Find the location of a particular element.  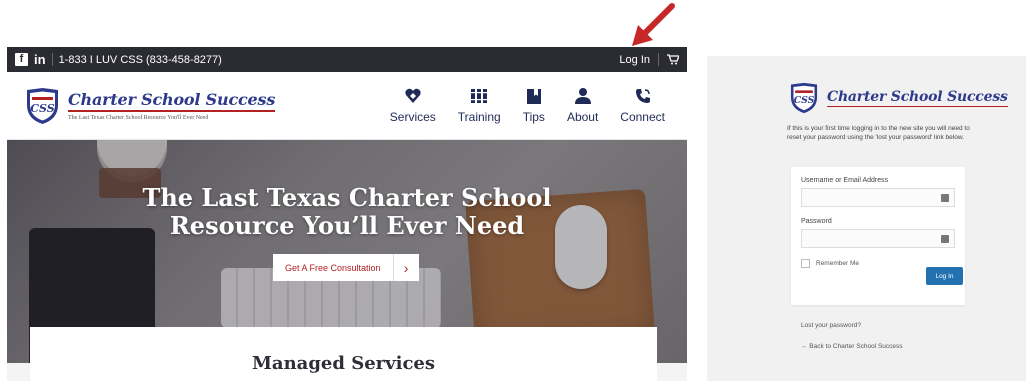

remember-label: Remember Me is located at coordinates (837, 263).